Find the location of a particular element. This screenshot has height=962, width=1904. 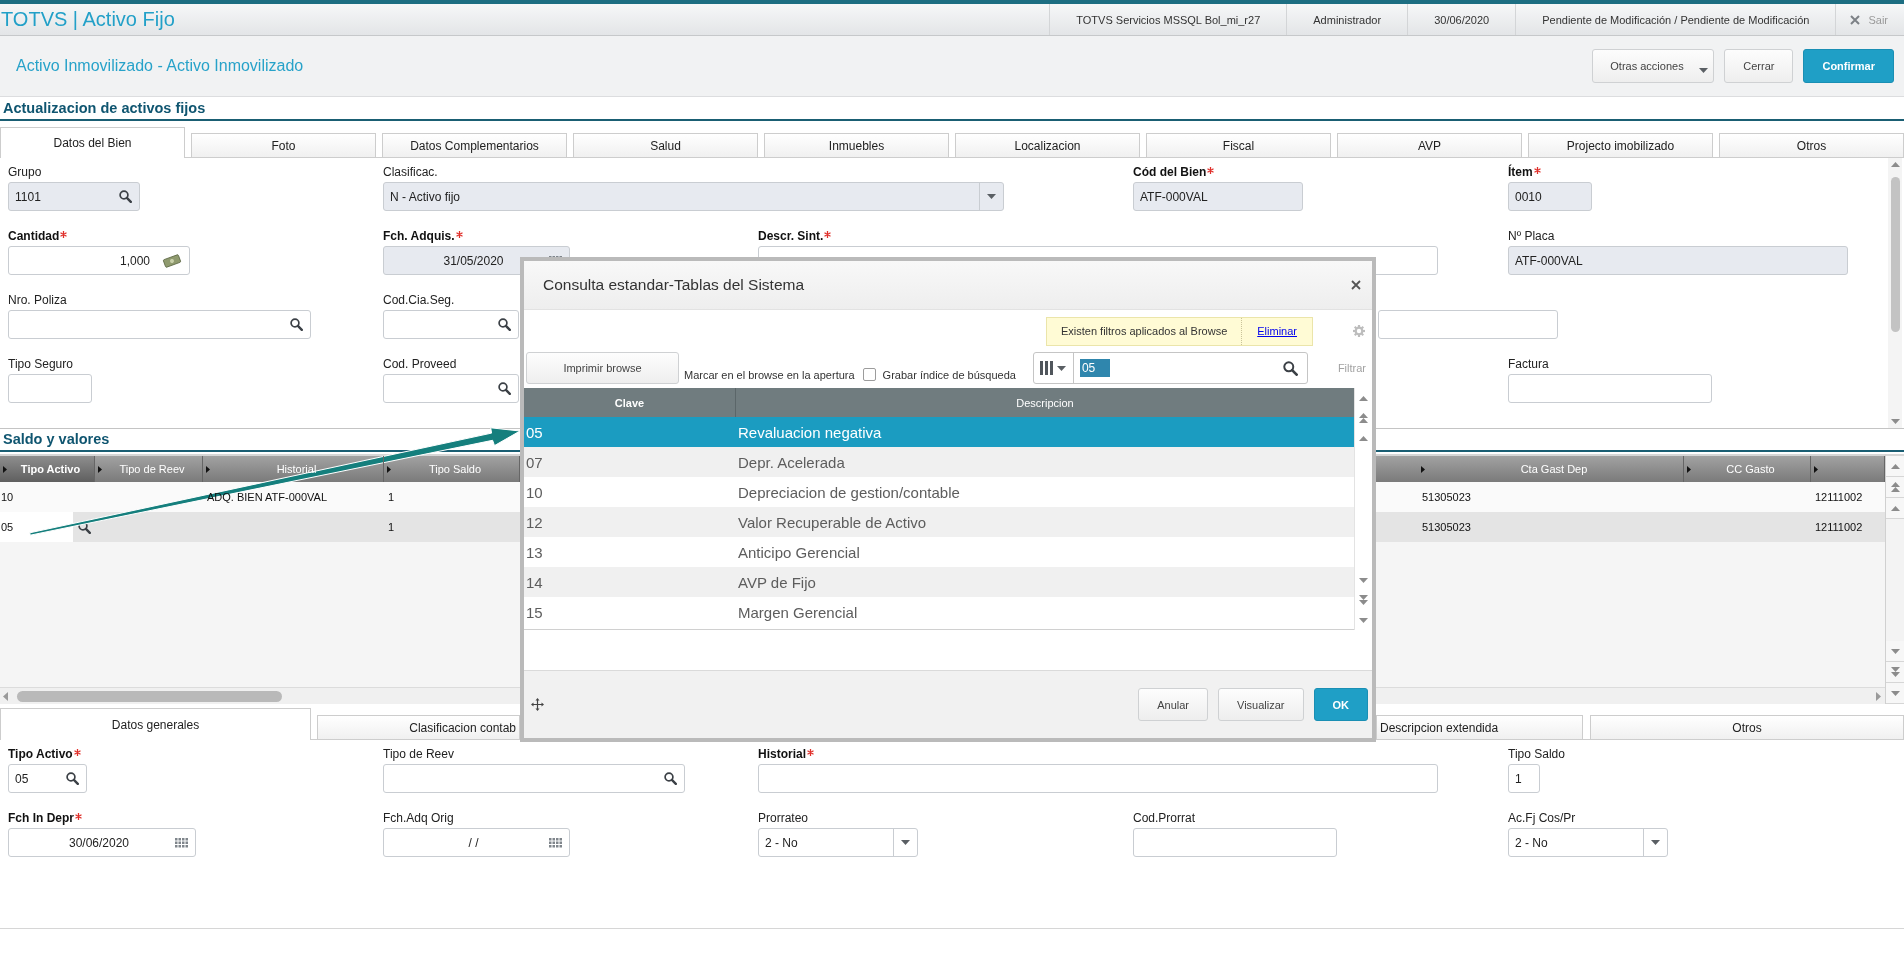

table-cell-text: 13 is located at coordinates (534, 552).